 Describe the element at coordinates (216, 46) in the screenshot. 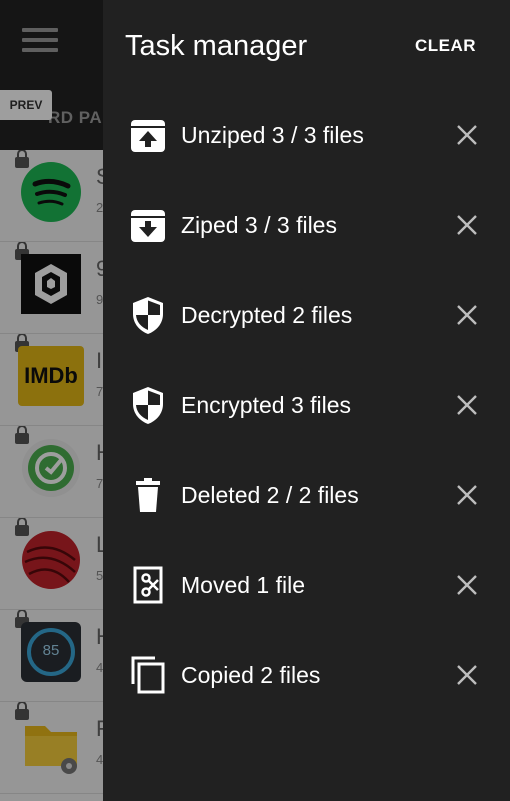

I see `drawer-title: Task manager` at that location.